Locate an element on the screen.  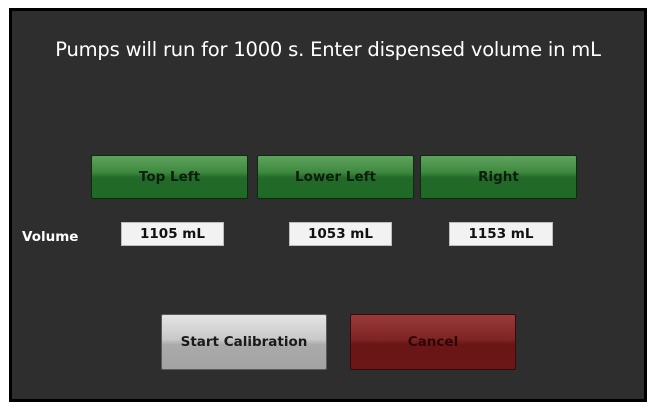
top-left-volume-field: 1105 mL is located at coordinates (172, 234).